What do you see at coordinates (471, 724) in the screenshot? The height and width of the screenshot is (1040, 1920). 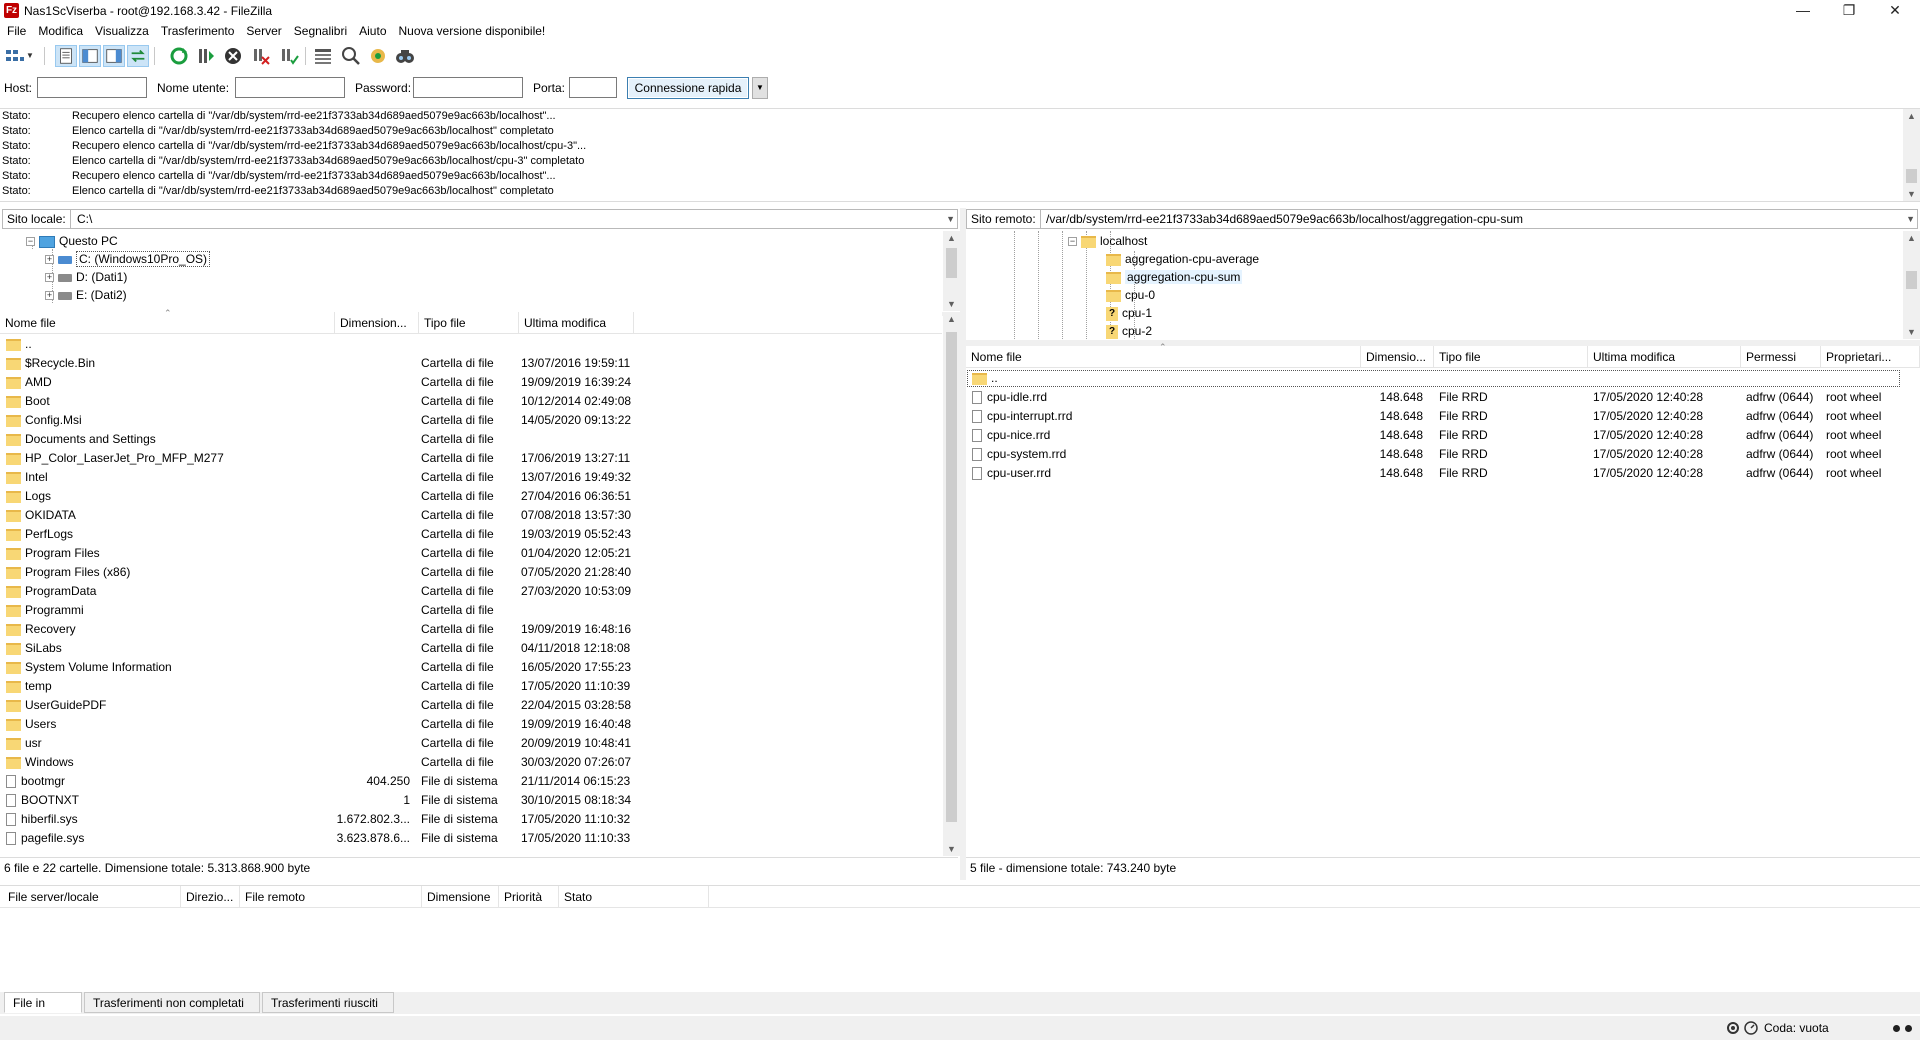 I see `table-row: Users Cartella di file 19/09/2019 16:40:48` at bounding box center [471, 724].